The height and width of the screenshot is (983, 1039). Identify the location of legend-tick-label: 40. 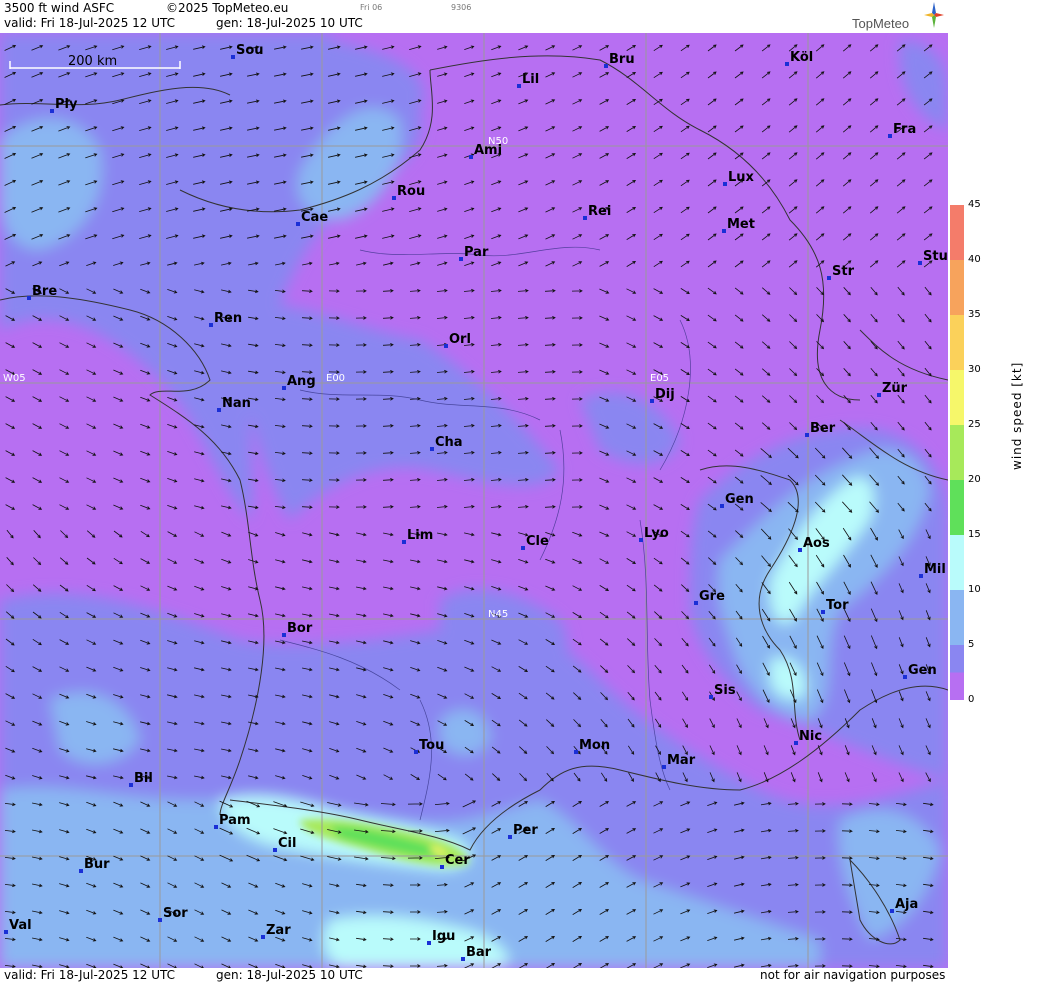
(974, 259).